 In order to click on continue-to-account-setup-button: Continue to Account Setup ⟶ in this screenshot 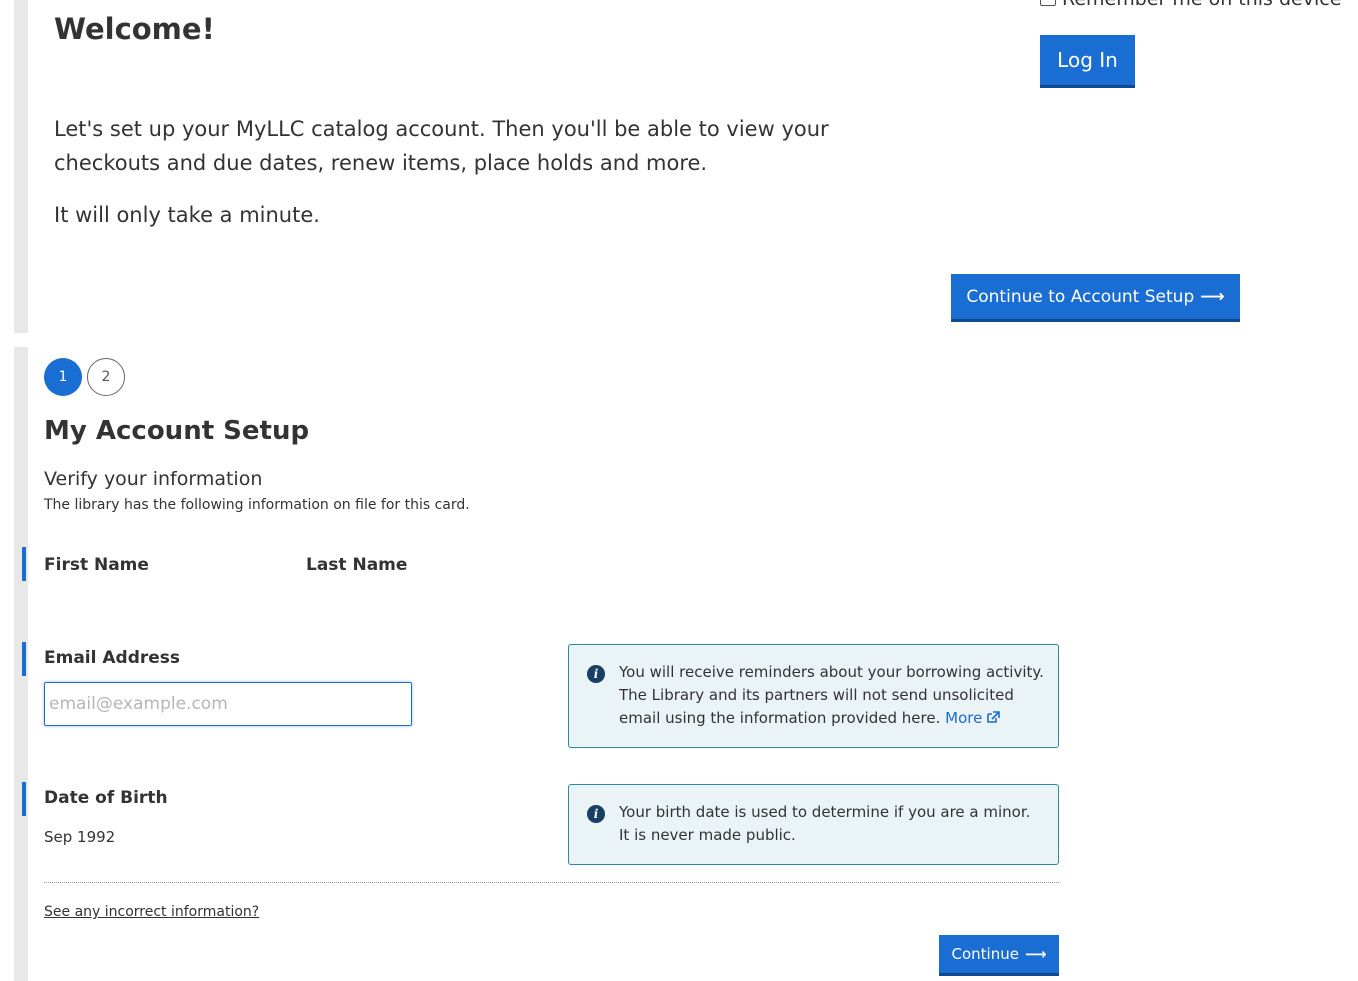, I will do `click(1095, 298)`.